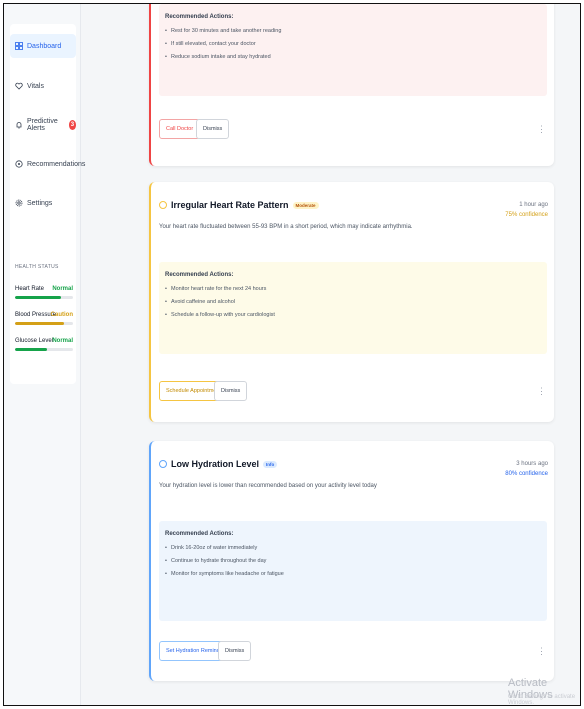 The height and width of the screenshot is (709, 584). What do you see at coordinates (526, 215) in the screenshot?
I see `alert-confidence: 75% confidence` at bounding box center [526, 215].